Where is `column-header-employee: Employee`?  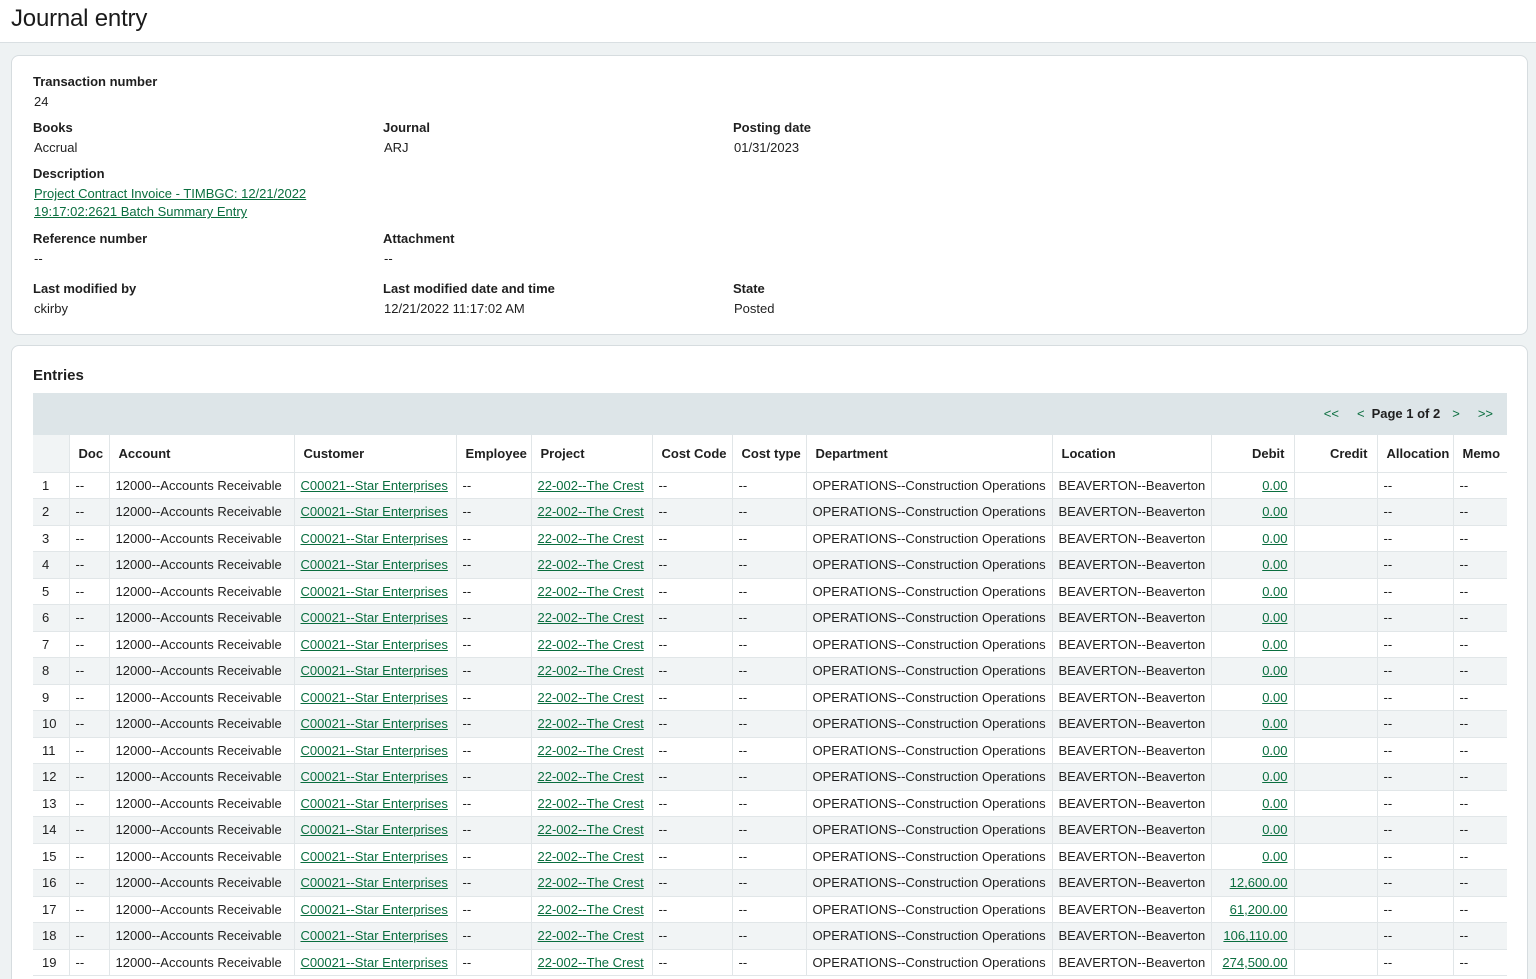
column-header-employee: Employee is located at coordinates (493, 454).